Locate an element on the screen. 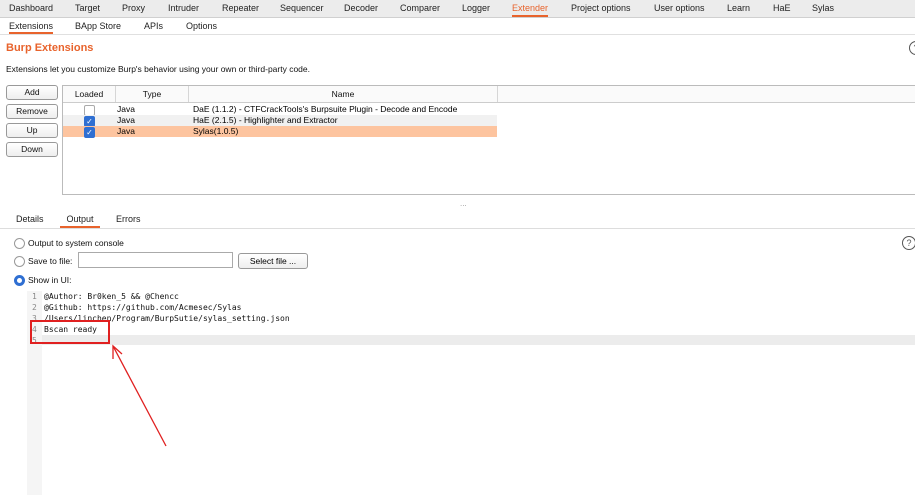 The image size is (915, 495). details-tab-bar: Details Output Errors is located at coordinates (457, 220).